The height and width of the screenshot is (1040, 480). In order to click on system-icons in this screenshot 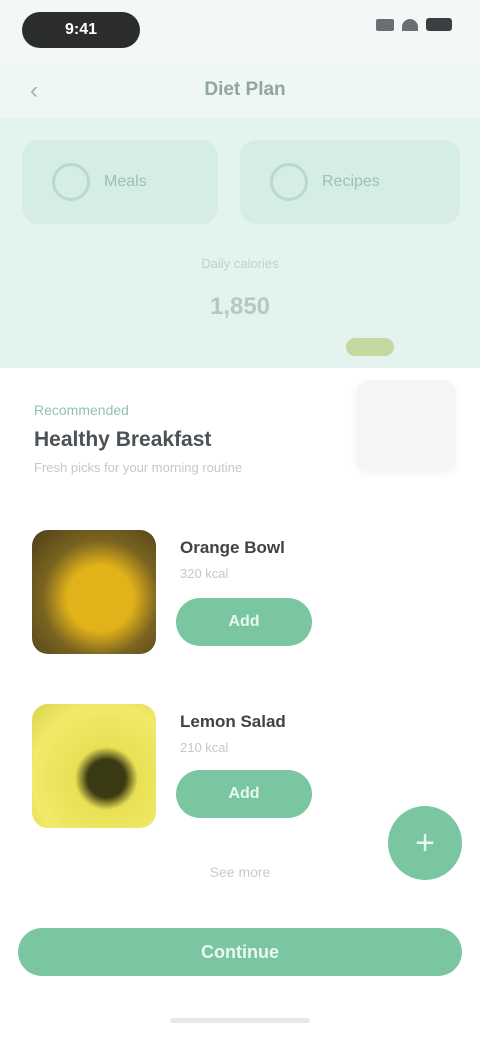, I will do `click(414, 24)`.